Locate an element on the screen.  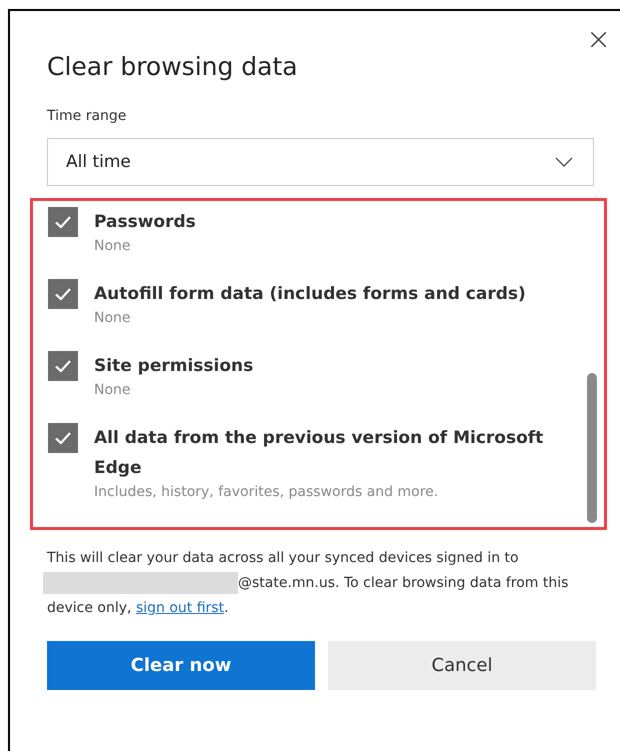
clear-now-button: Clear now is located at coordinates (181, 665).